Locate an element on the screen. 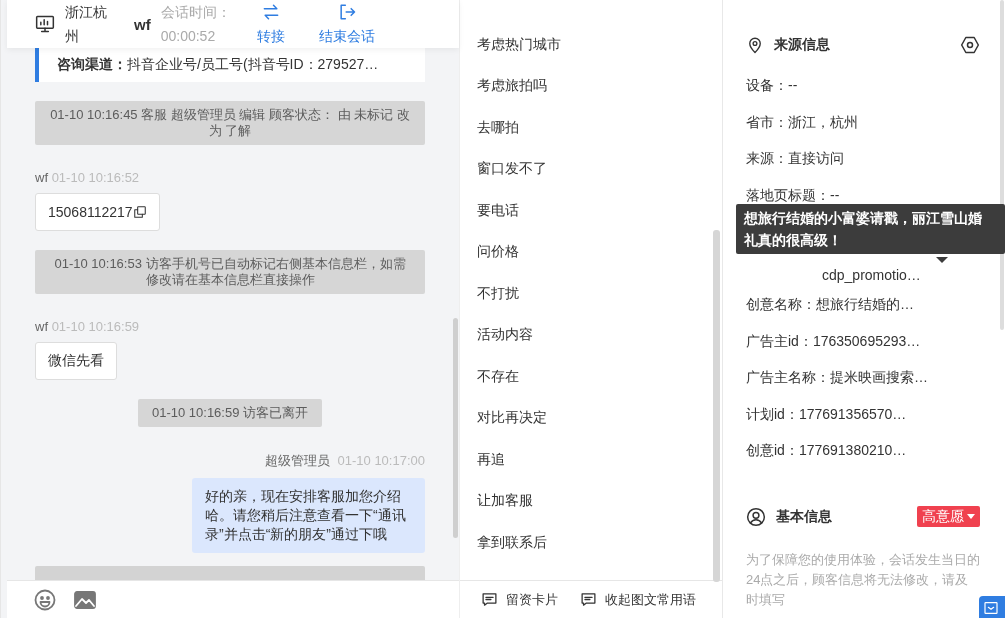 This screenshot has width=1005, height=618. inbox-icon is located at coordinates (991, 608).